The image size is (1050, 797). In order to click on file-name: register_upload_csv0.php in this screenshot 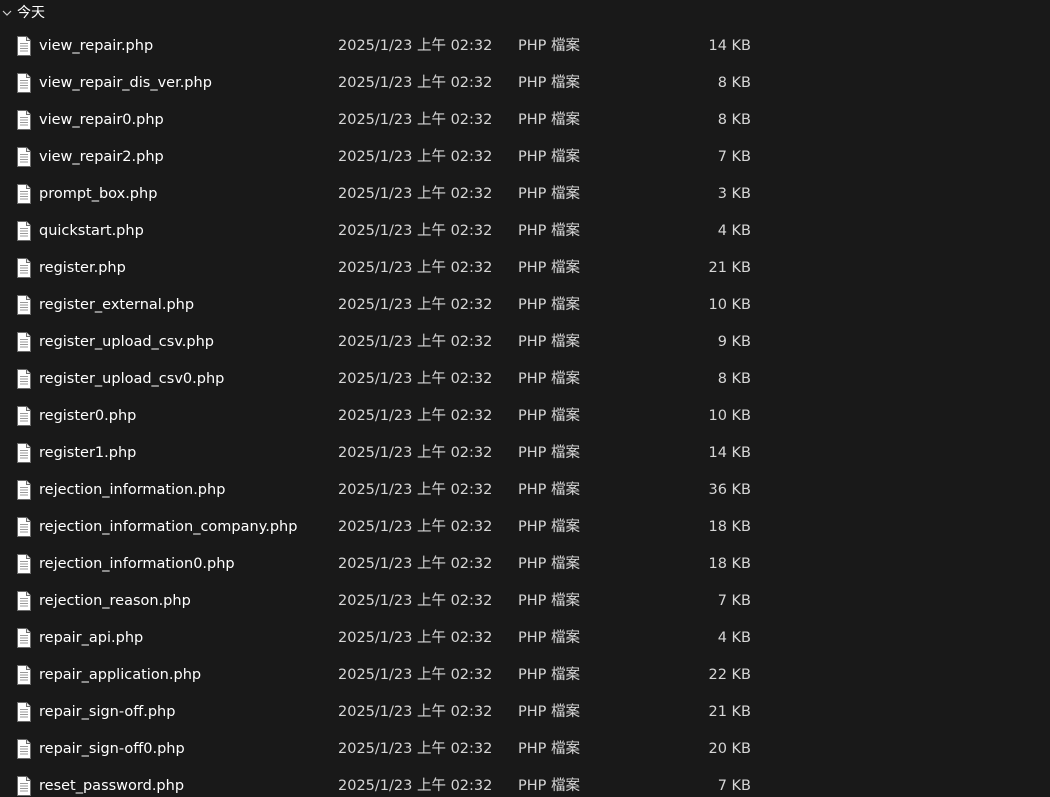, I will do `click(132, 379)`.